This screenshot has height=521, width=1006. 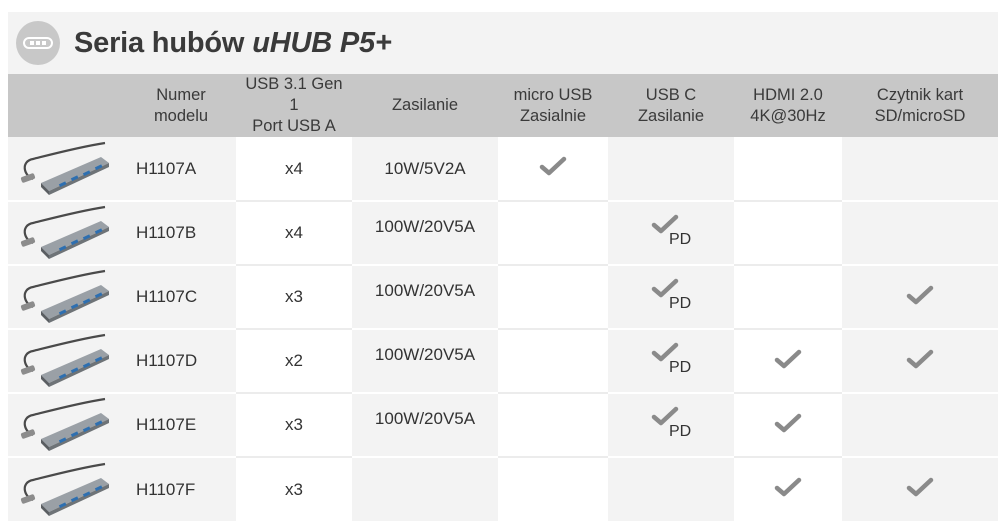 I want to click on power-value: 10W/5V2A, so click(x=425, y=168).